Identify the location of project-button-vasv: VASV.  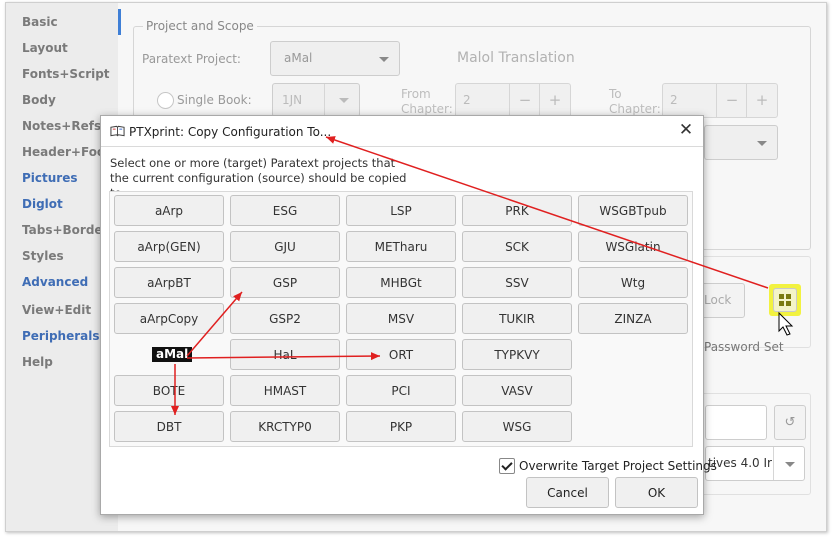
(517, 390).